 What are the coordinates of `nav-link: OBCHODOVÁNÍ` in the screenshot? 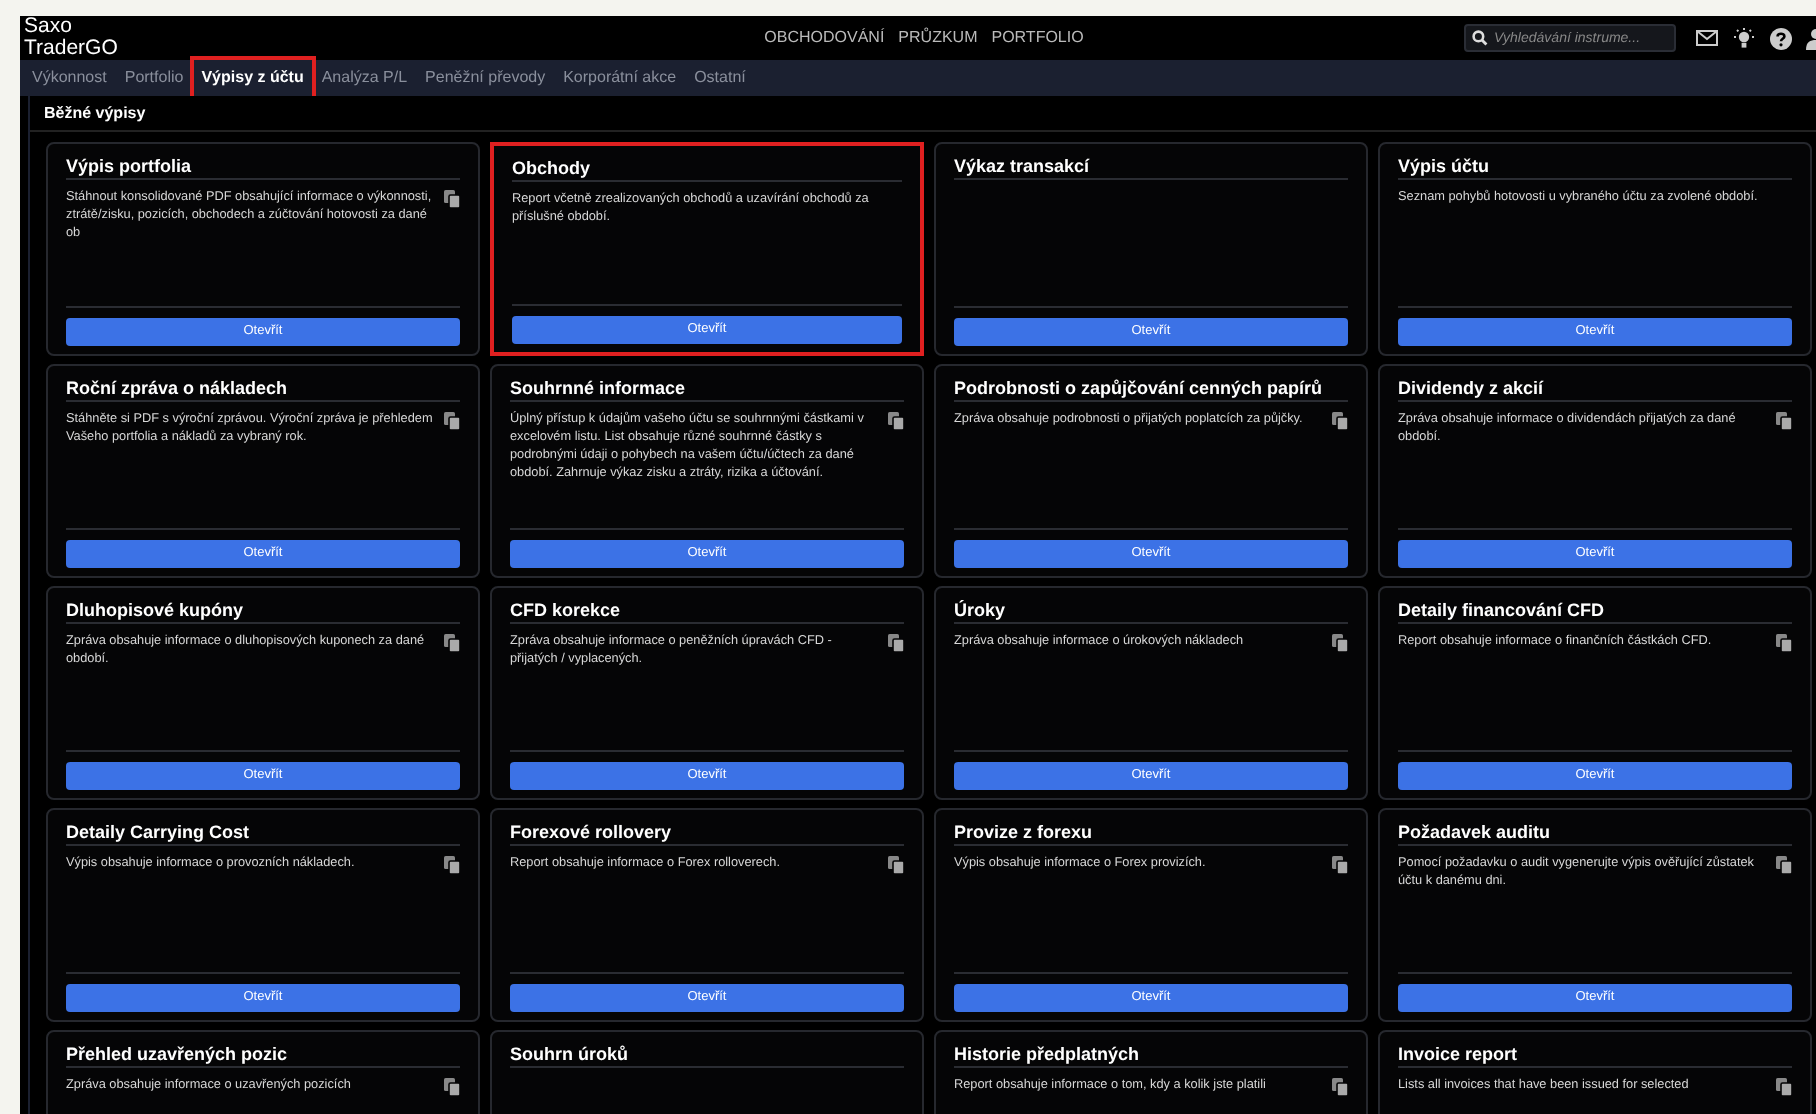 It's located at (824, 38).